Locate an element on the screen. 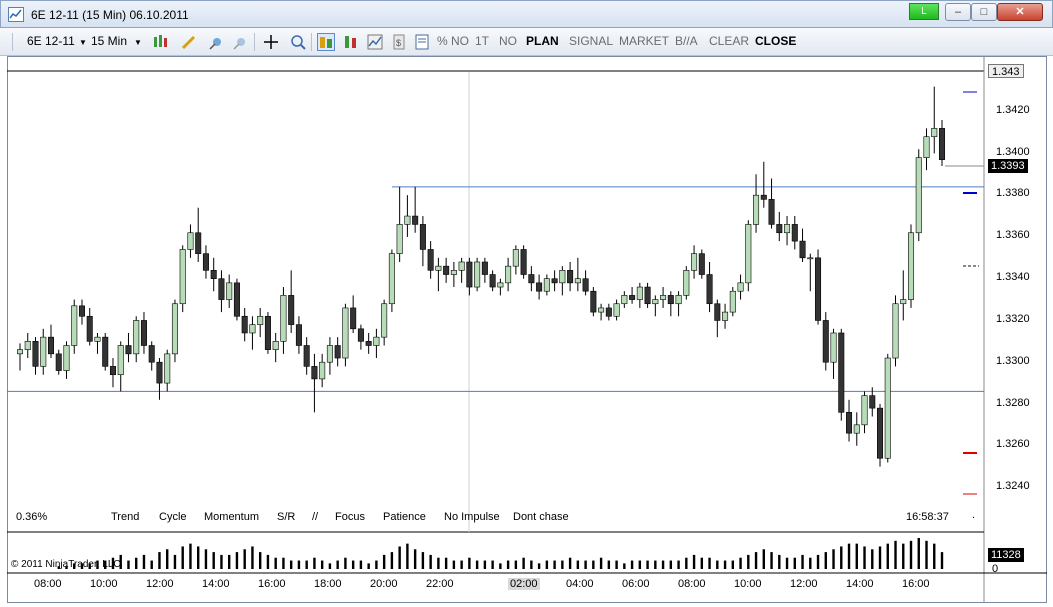  time-tick: 18:00 is located at coordinates (328, 584).